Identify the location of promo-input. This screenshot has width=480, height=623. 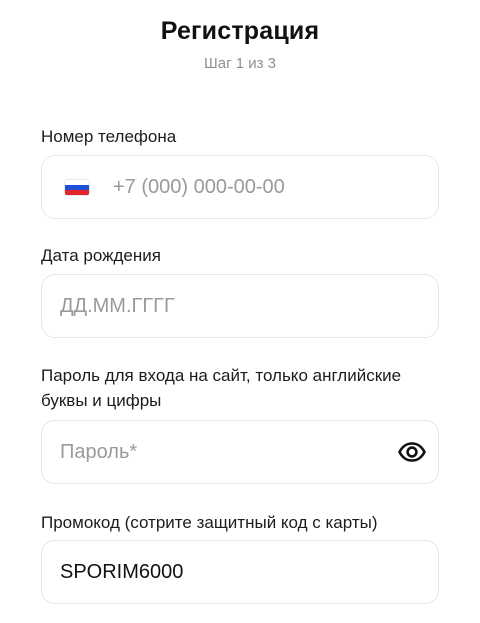
(249, 572).